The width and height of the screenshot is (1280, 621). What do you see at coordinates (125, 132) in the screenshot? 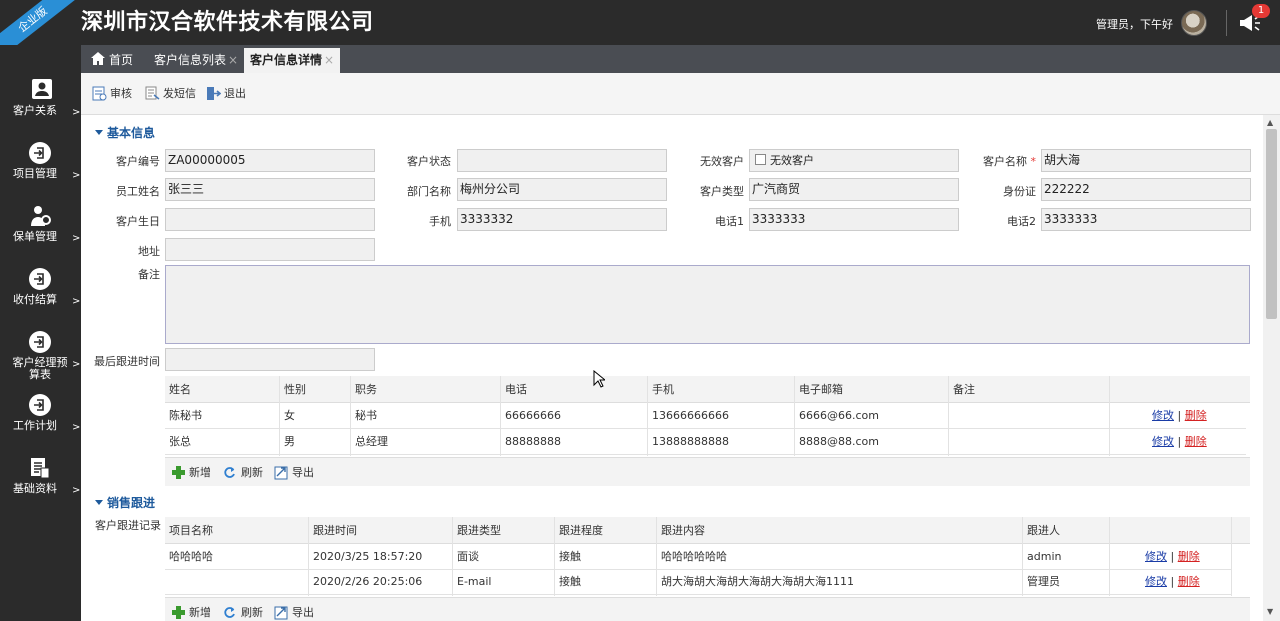
I see `section-basic-info: 基本信息` at bounding box center [125, 132].